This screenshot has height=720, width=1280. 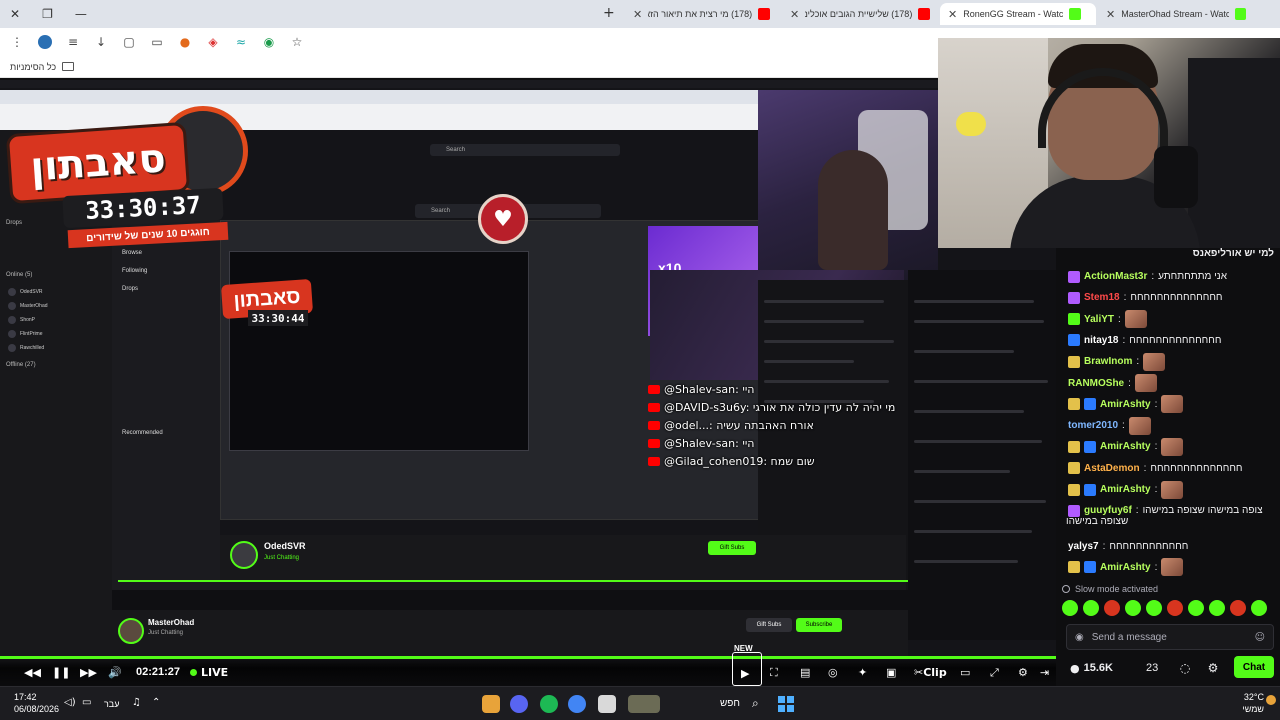 What do you see at coordinates (25, 697) in the screenshot?
I see `clock-time: 17:42` at bounding box center [25, 697].